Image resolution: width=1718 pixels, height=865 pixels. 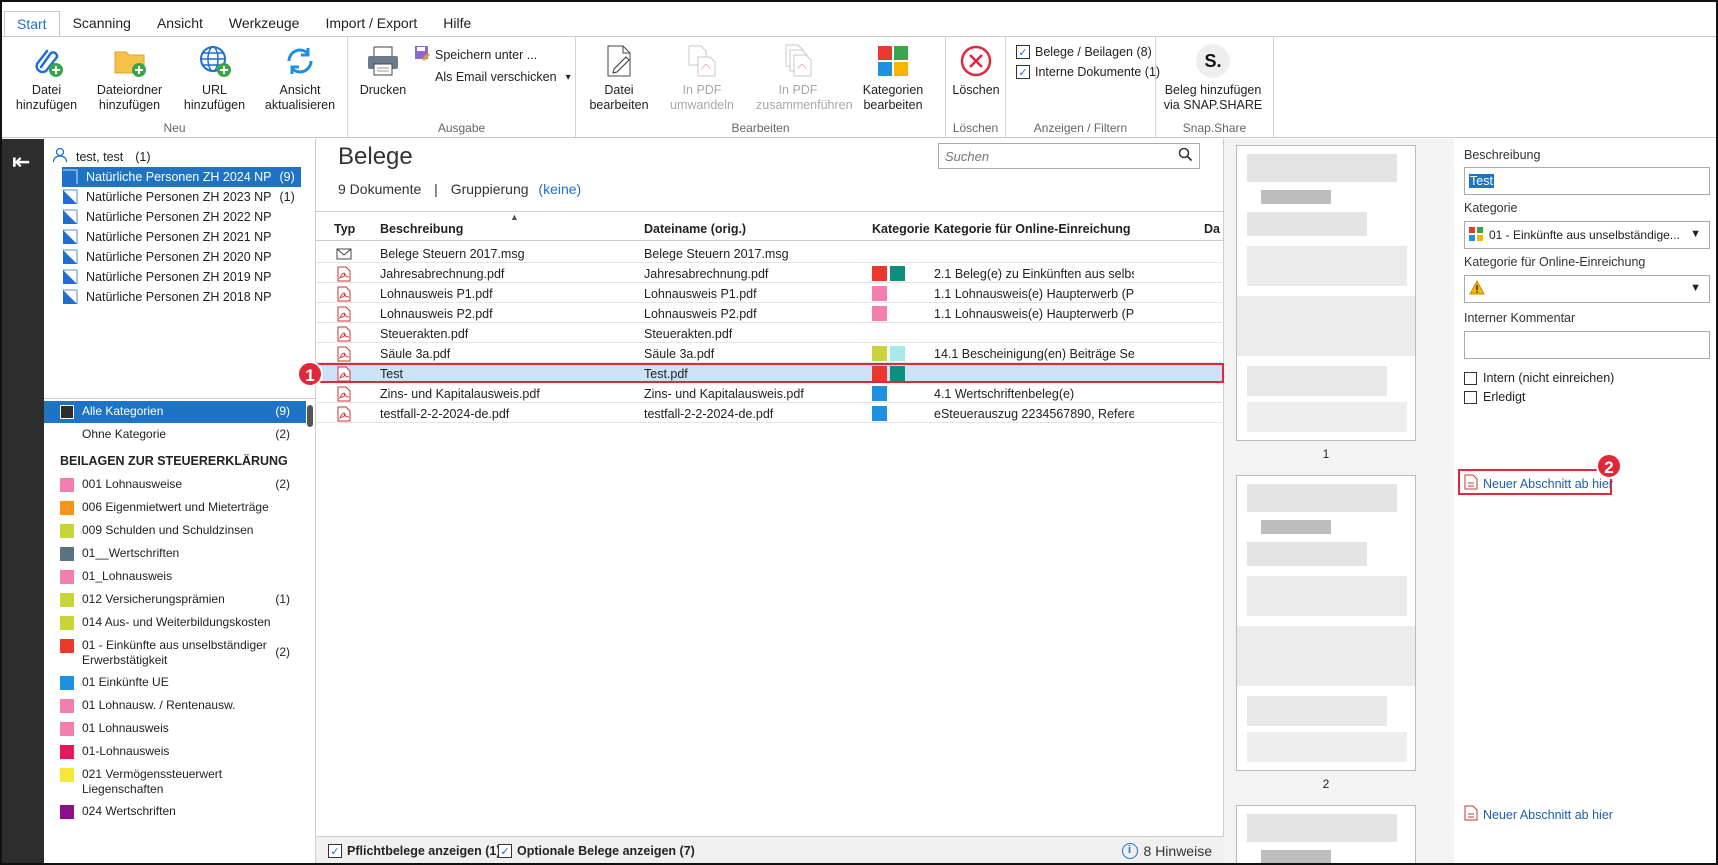 What do you see at coordinates (596, 851) in the screenshot?
I see `optionale-belege-checkbox: ✓ Optionale Belege anzeigen (7)` at bounding box center [596, 851].